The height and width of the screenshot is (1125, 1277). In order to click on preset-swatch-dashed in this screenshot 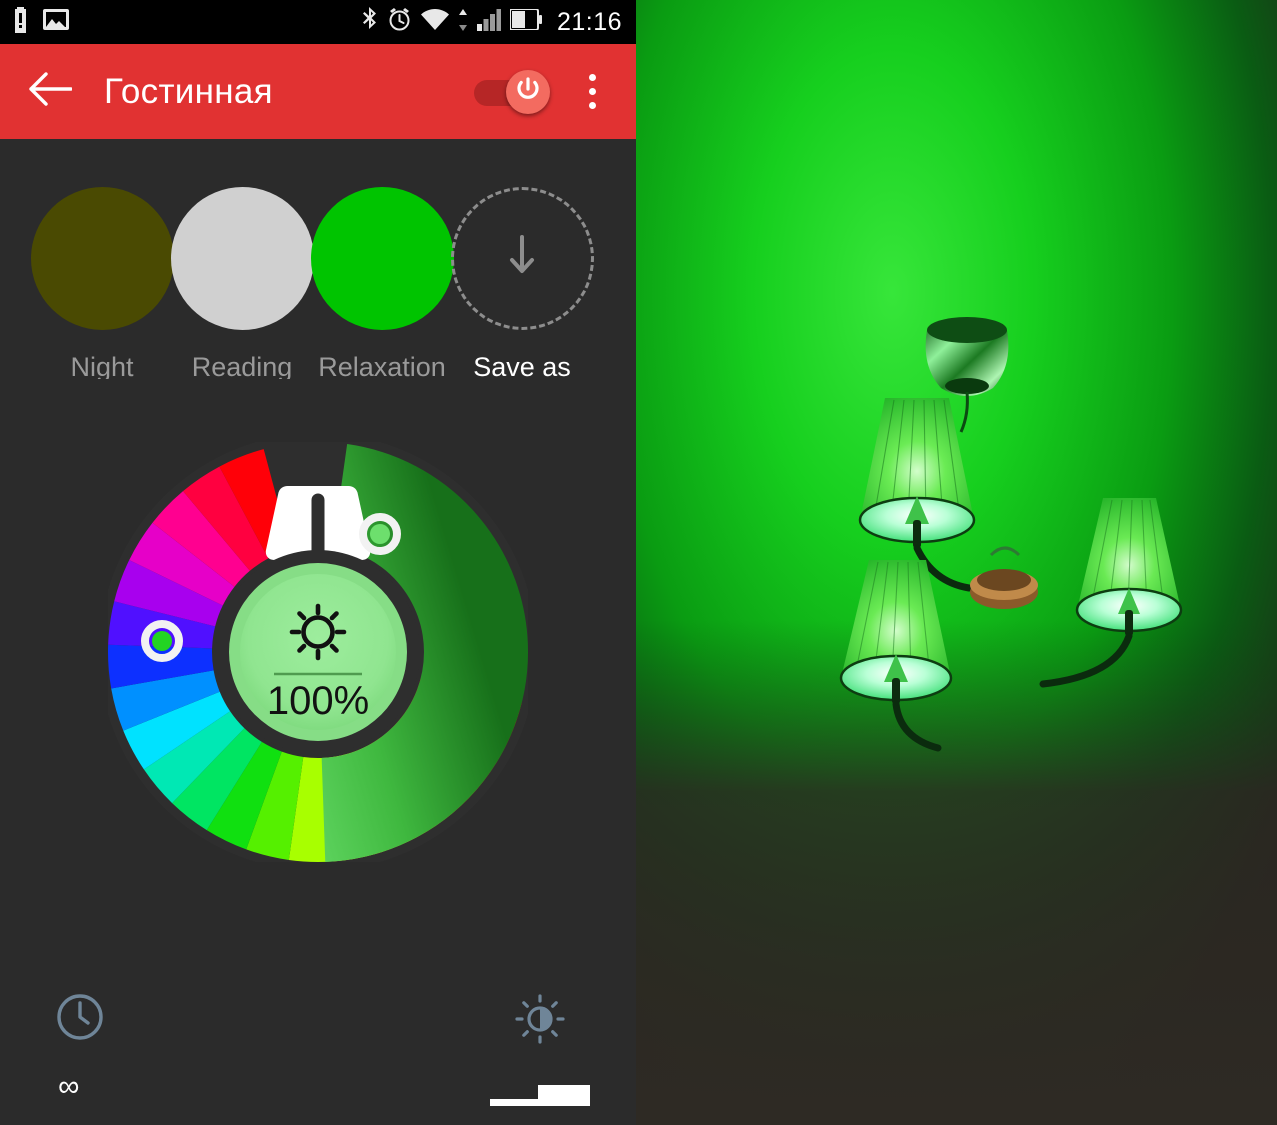, I will do `click(522, 258)`.